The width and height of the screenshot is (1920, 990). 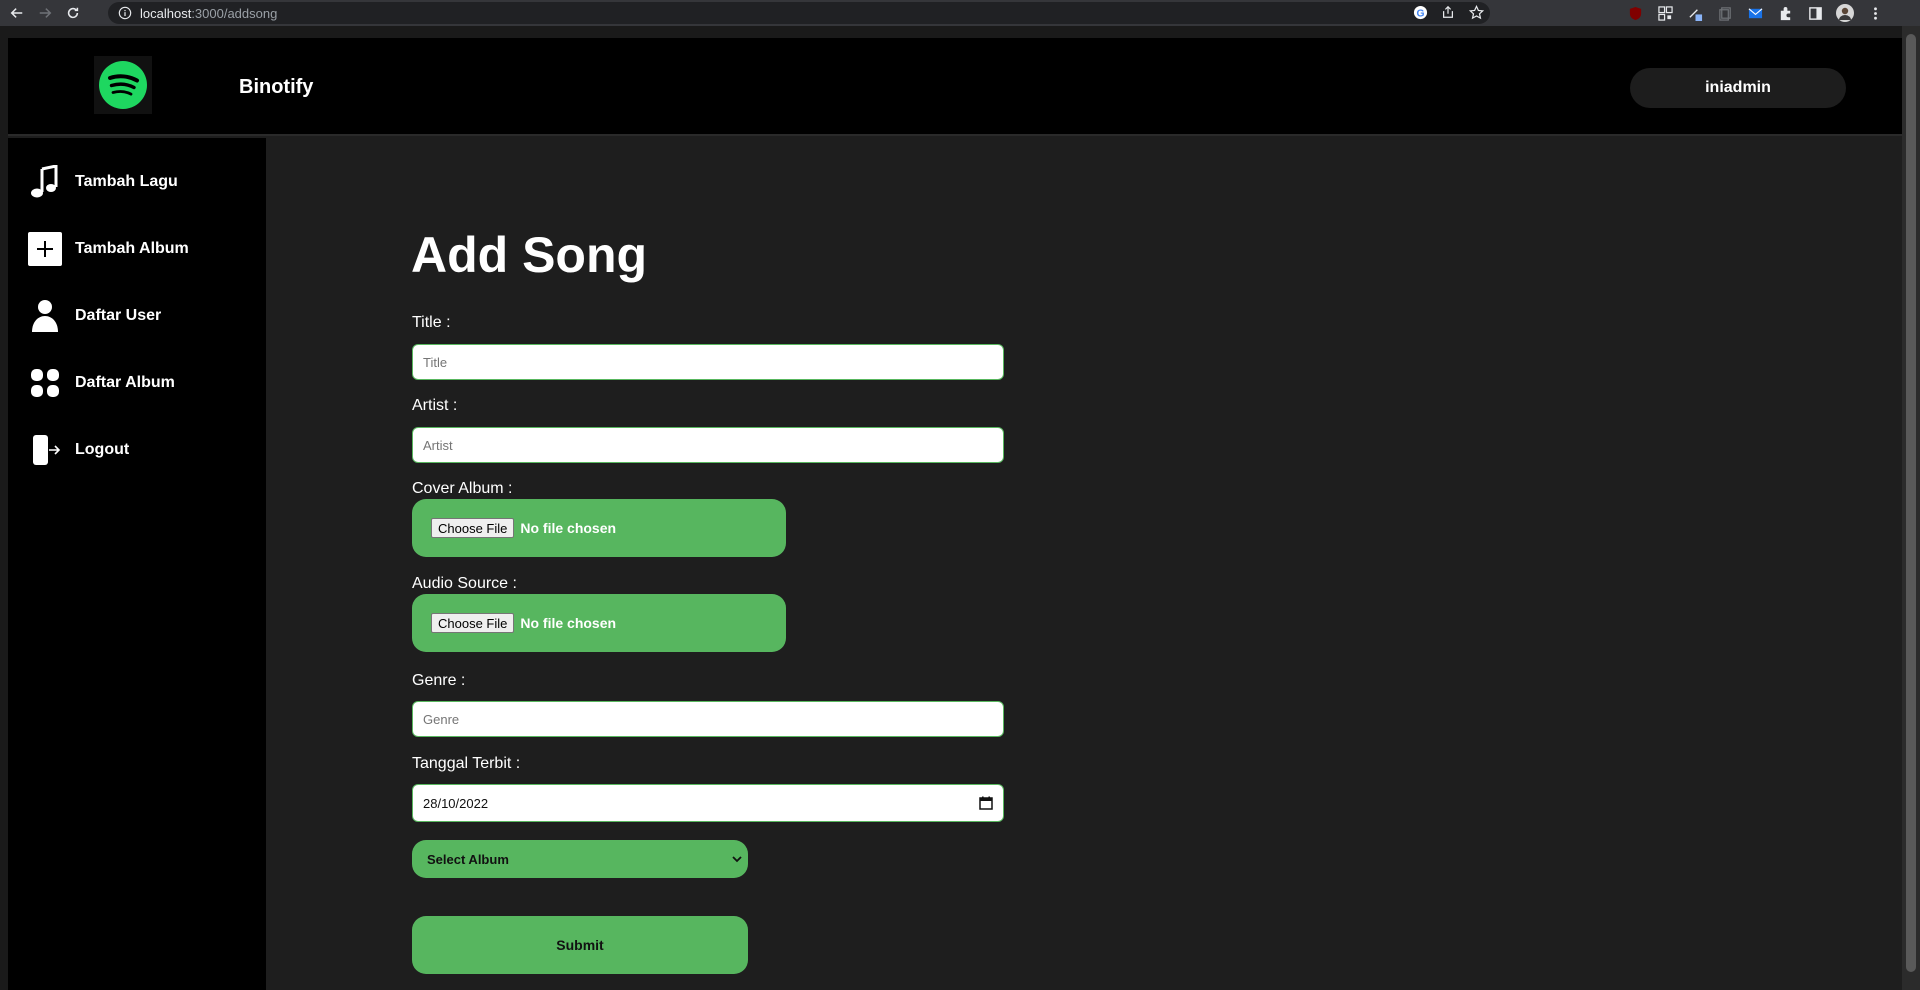 What do you see at coordinates (568, 623) in the screenshot?
I see `audio-file-status: No file chosen` at bounding box center [568, 623].